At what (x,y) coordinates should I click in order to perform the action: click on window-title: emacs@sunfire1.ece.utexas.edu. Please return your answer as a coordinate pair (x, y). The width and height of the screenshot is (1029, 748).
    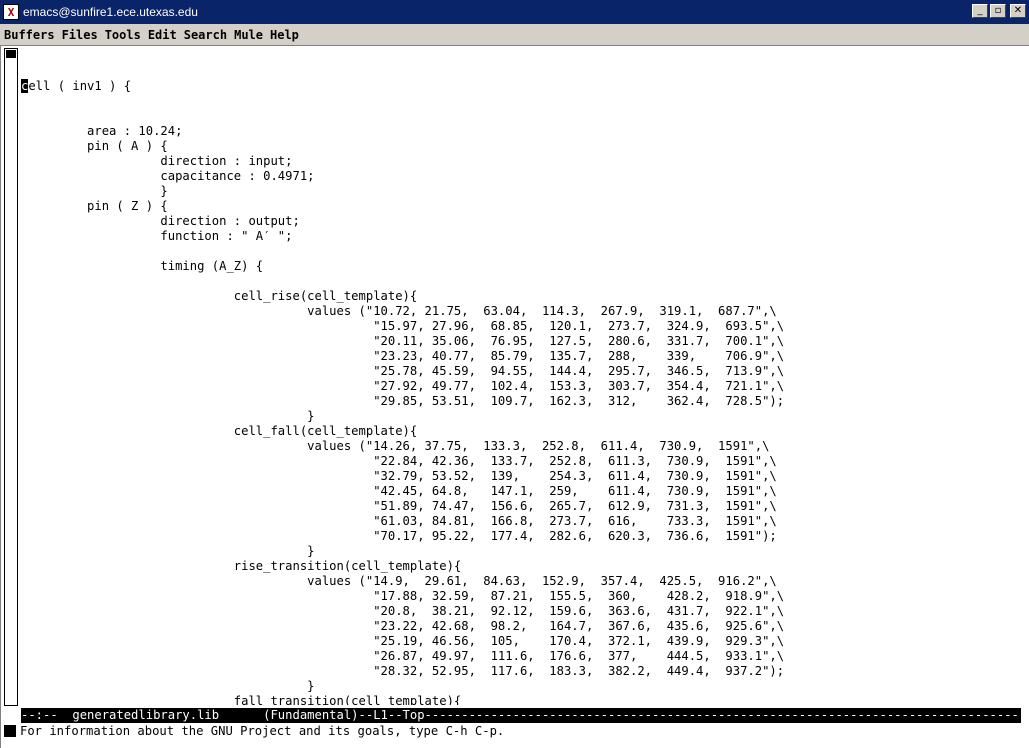
    Looking at the image, I should click on (110, 12).